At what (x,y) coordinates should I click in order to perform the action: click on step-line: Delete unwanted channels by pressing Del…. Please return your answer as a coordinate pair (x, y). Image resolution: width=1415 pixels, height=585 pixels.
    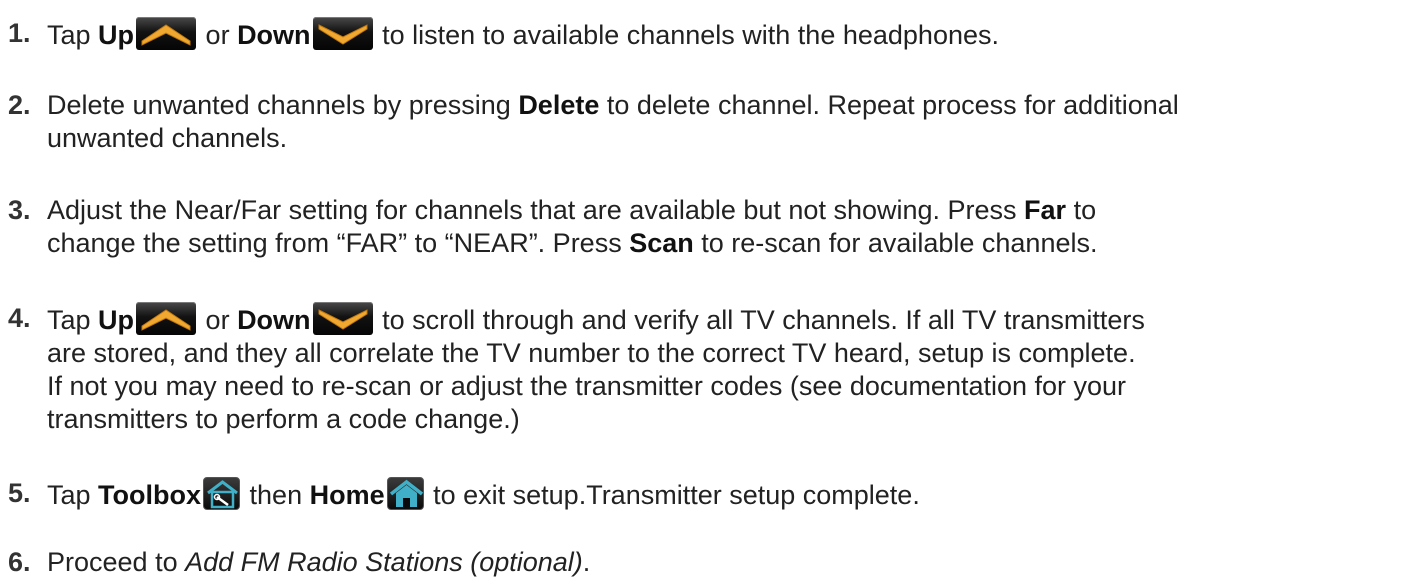
    Looking at the image, I should click on (728, 105).